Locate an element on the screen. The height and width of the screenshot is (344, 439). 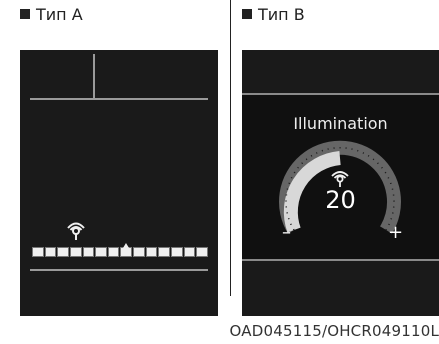
type-b-label: Тип B is located at coordinates (273, 14).